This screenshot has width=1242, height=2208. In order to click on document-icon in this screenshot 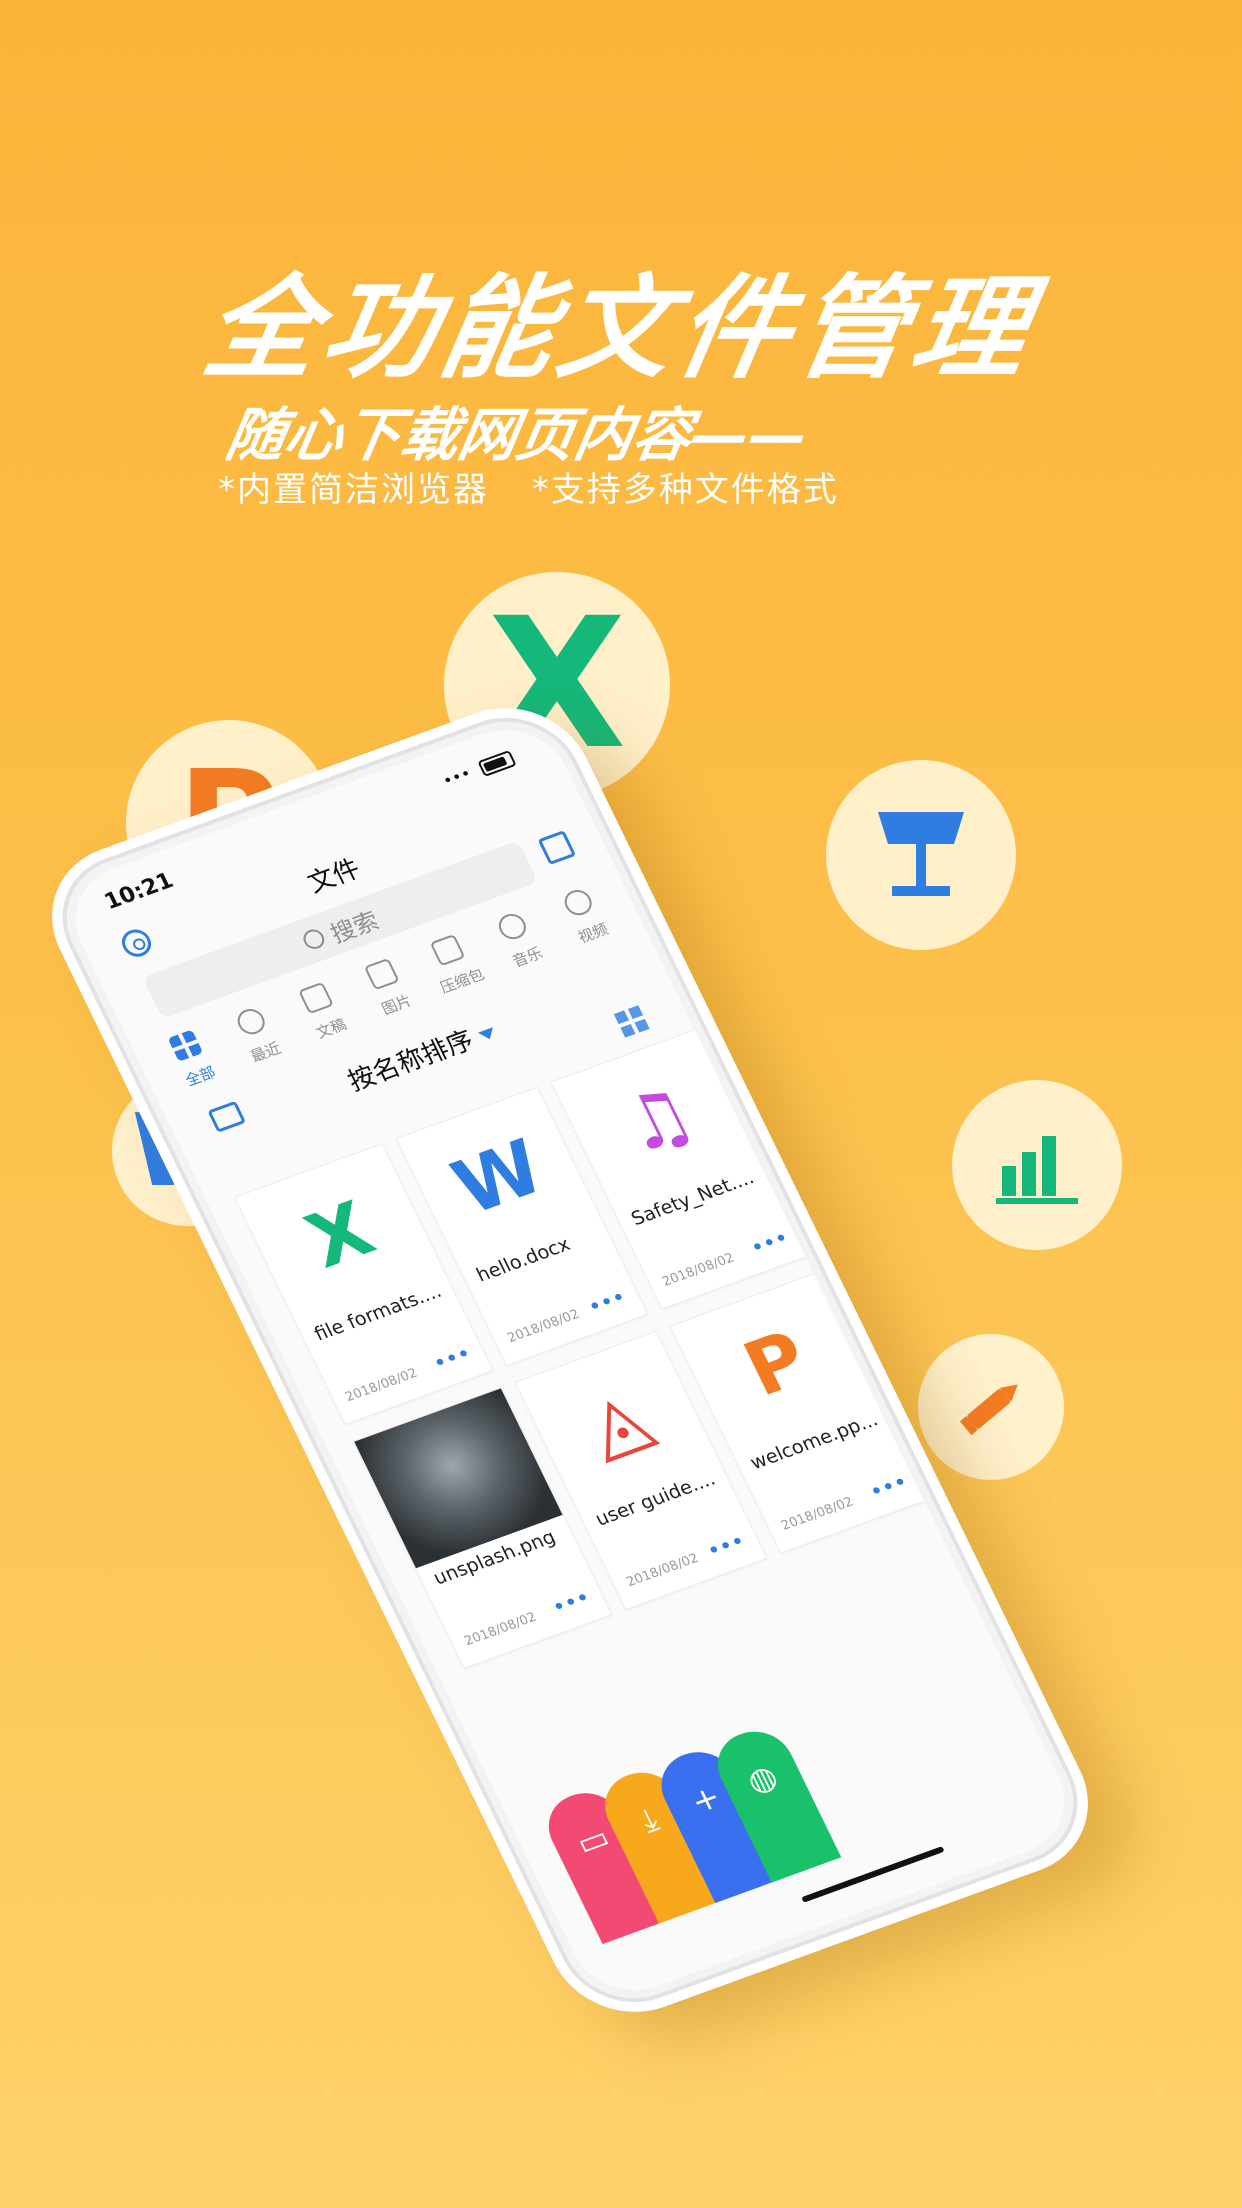, I will do `click(316, 998)`.